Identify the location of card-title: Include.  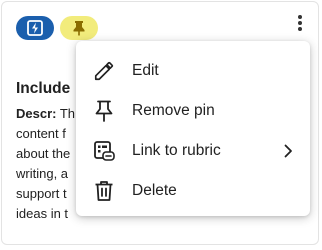
(43, 88).